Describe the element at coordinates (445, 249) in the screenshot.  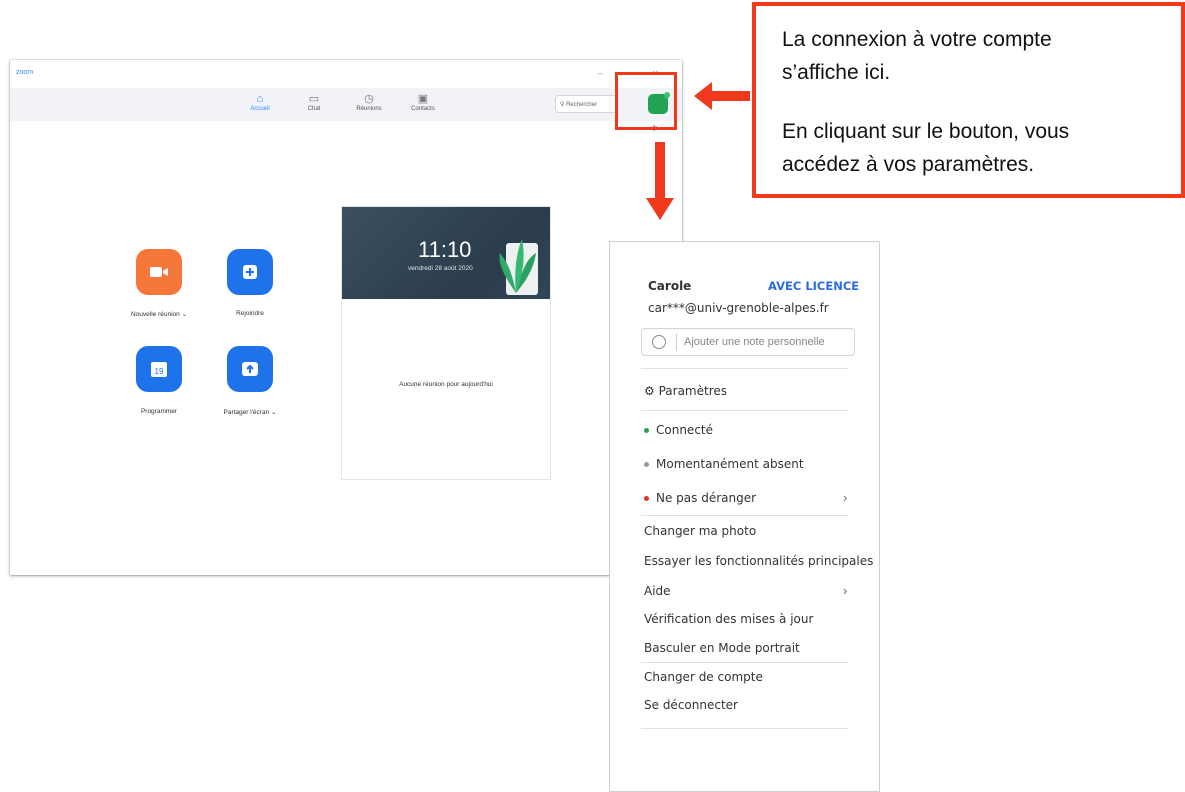
I see `clock-time: 11:10` at that location.